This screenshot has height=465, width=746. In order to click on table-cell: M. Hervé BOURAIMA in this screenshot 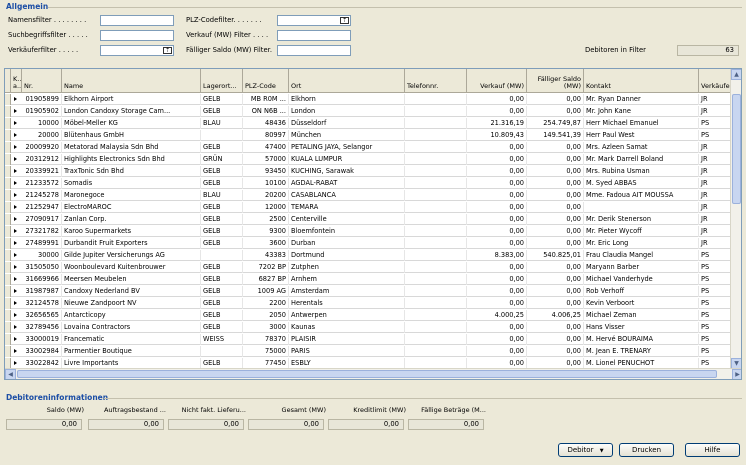, I will do `click(641, 339)`.